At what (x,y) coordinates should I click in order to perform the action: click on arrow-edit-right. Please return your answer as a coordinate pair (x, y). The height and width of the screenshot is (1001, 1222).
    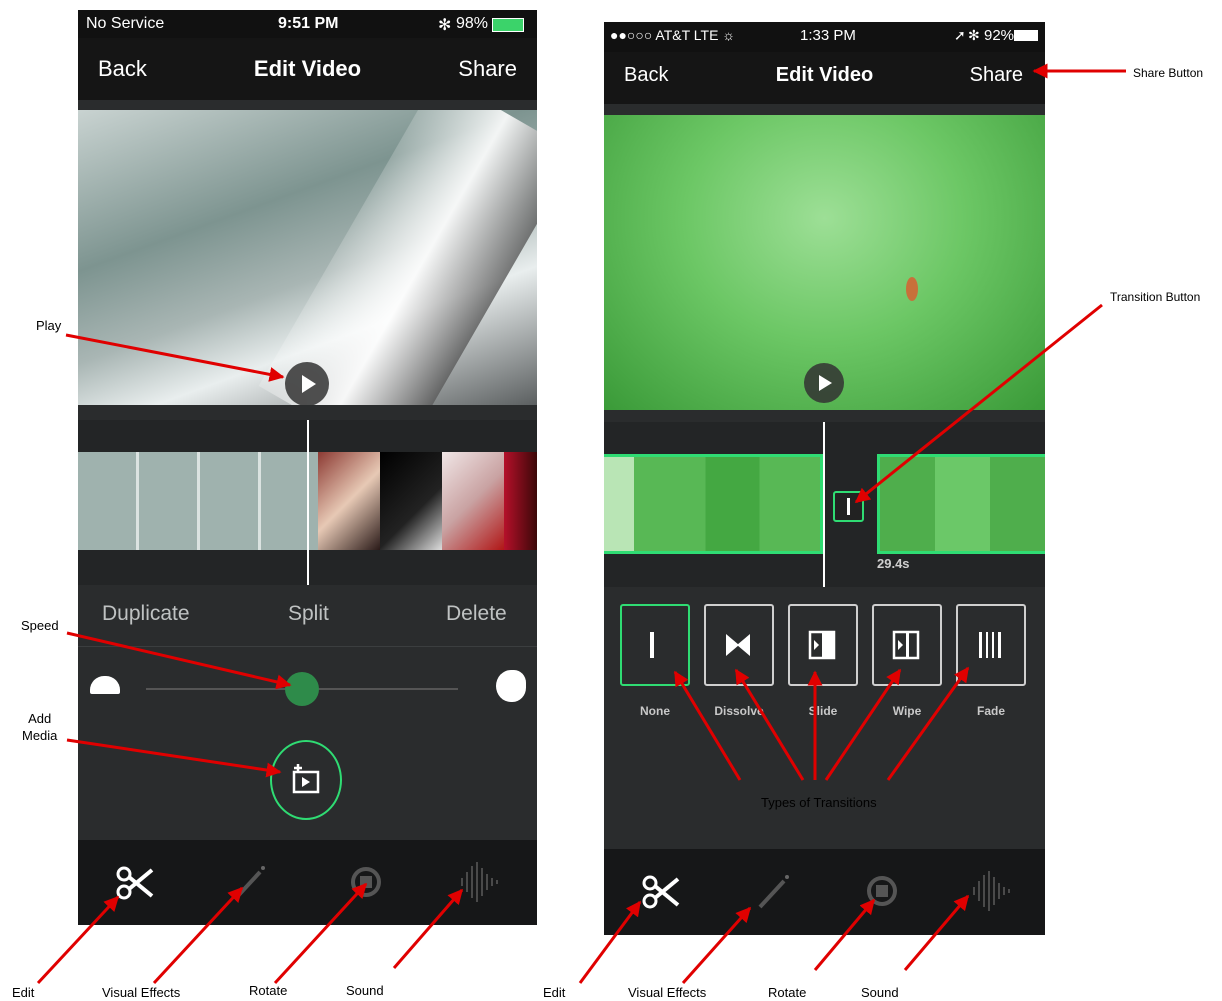
    Looking at the image, I should click on (610, 942).